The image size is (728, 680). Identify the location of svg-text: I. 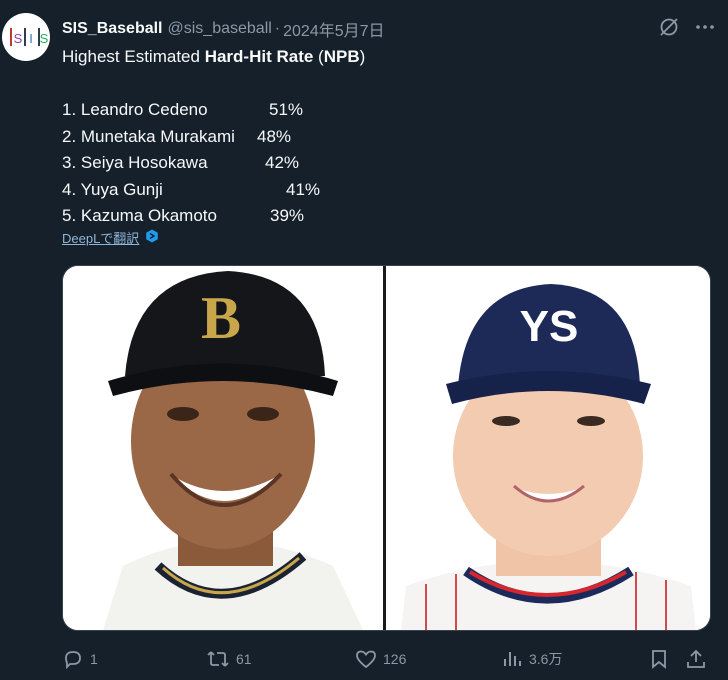
(31, 38).